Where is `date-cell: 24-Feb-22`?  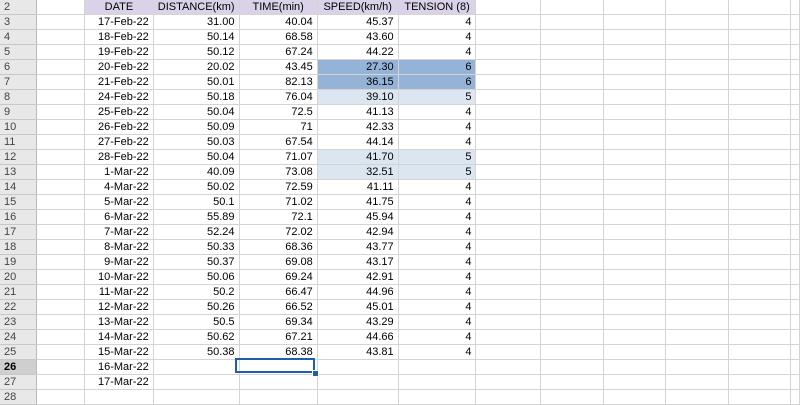 date-cell: 24-Feb-22 is located at coordinates (119, 97).